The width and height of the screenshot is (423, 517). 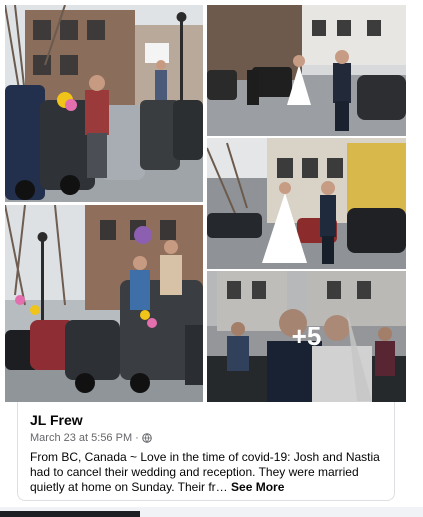 I want to click on see-more-link: See More, so click(x=257, y=487).